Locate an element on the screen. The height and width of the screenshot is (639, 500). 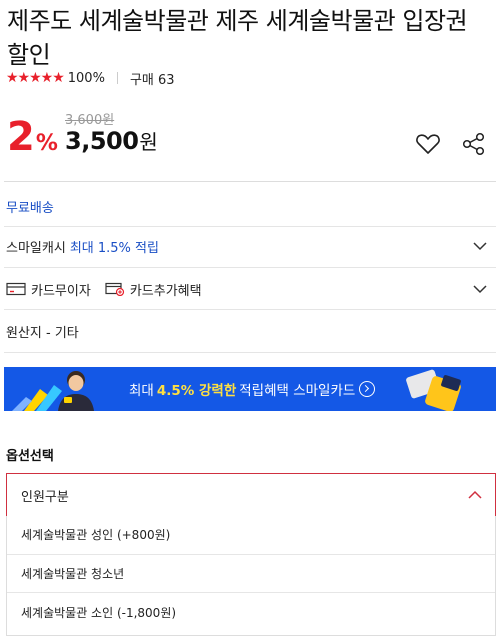
sale-price: 3,500 원 is located at coordinates (111, 140).